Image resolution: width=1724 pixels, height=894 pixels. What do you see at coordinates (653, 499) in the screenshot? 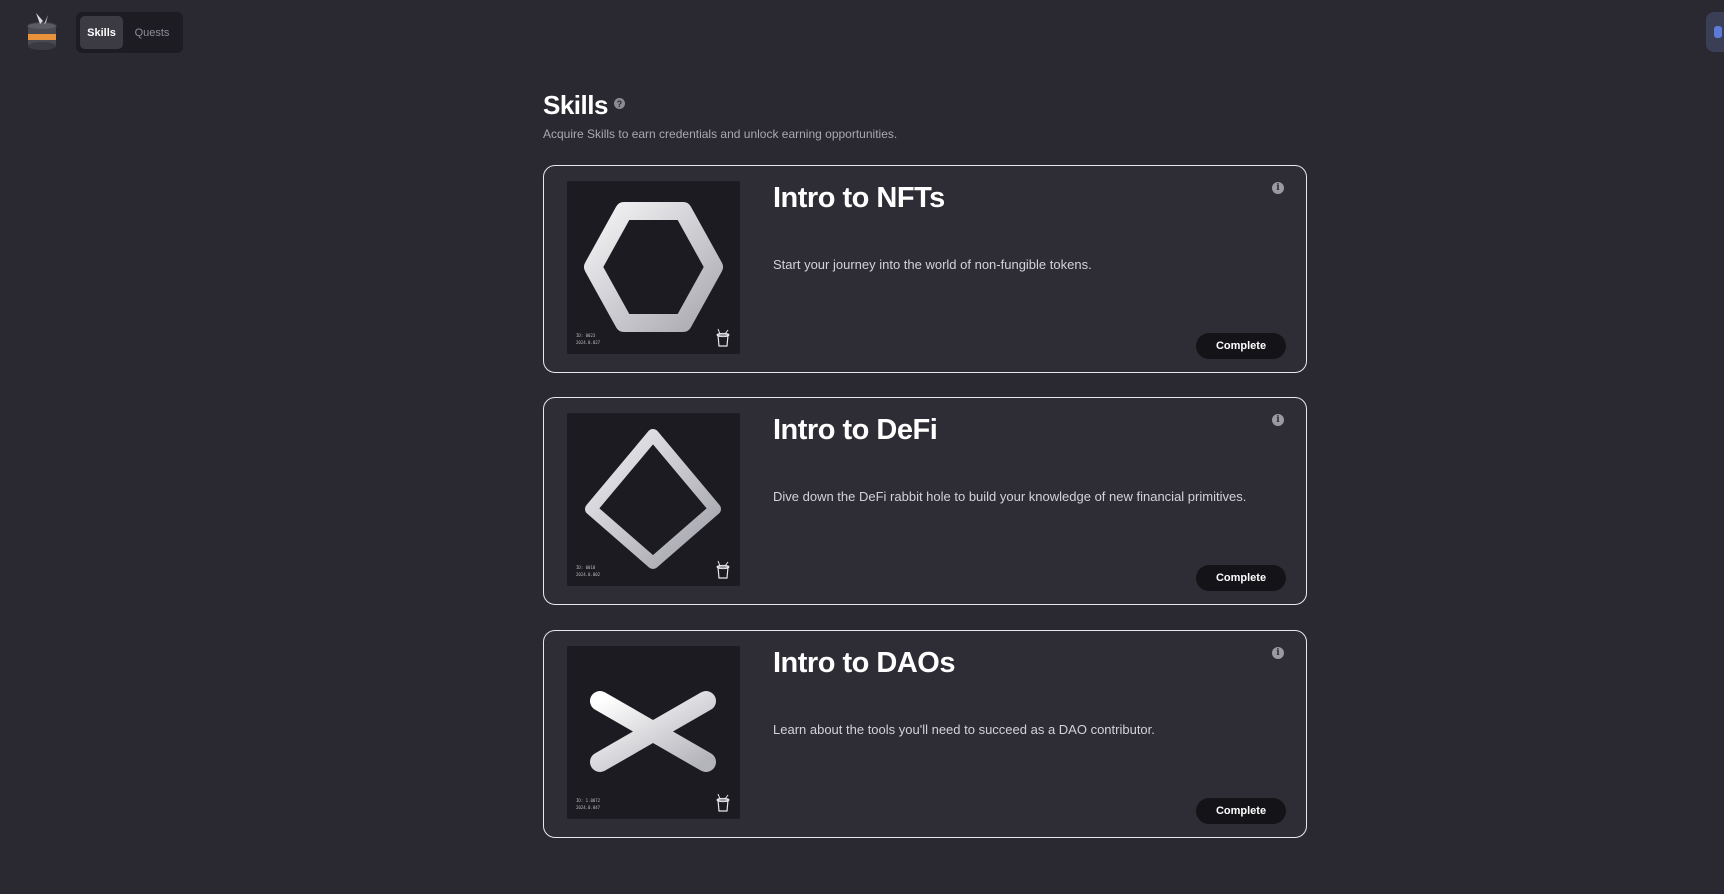
I see `skill-art: ID: 0010 2024.0.002` at bounding box center [653, 499].